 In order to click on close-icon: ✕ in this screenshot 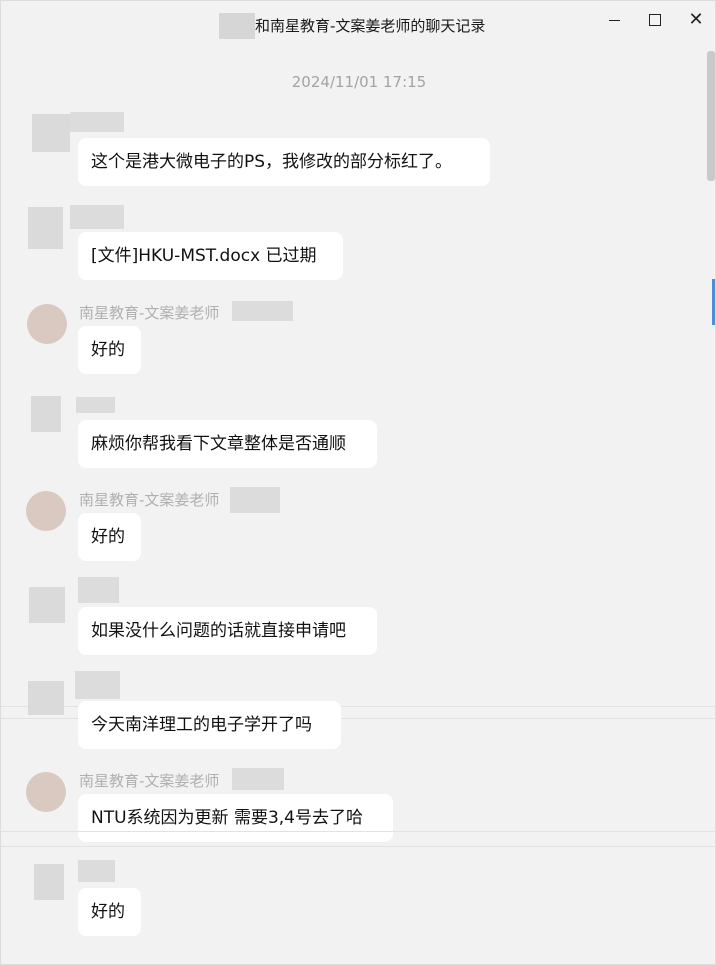, I will do `click(696, 19)`.